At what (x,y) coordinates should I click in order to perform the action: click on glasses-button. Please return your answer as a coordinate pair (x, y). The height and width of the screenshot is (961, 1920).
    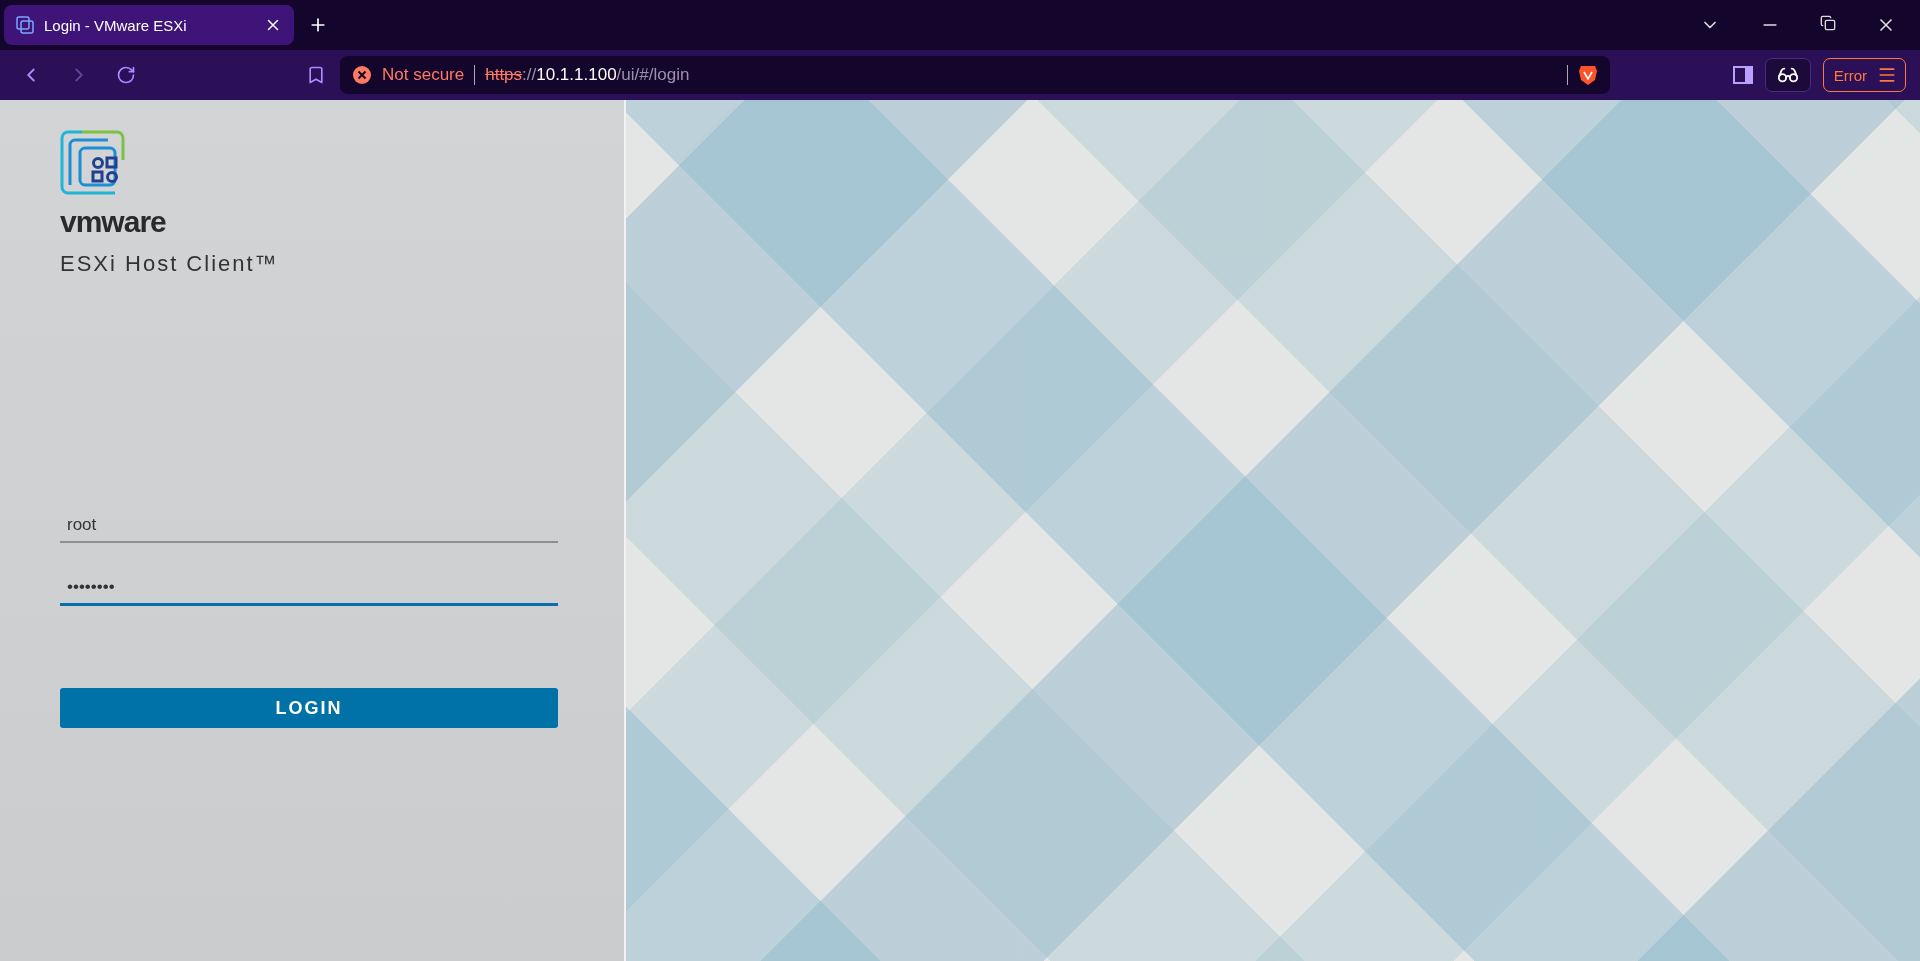
    Looking at the image, I should click on (1787, 75).